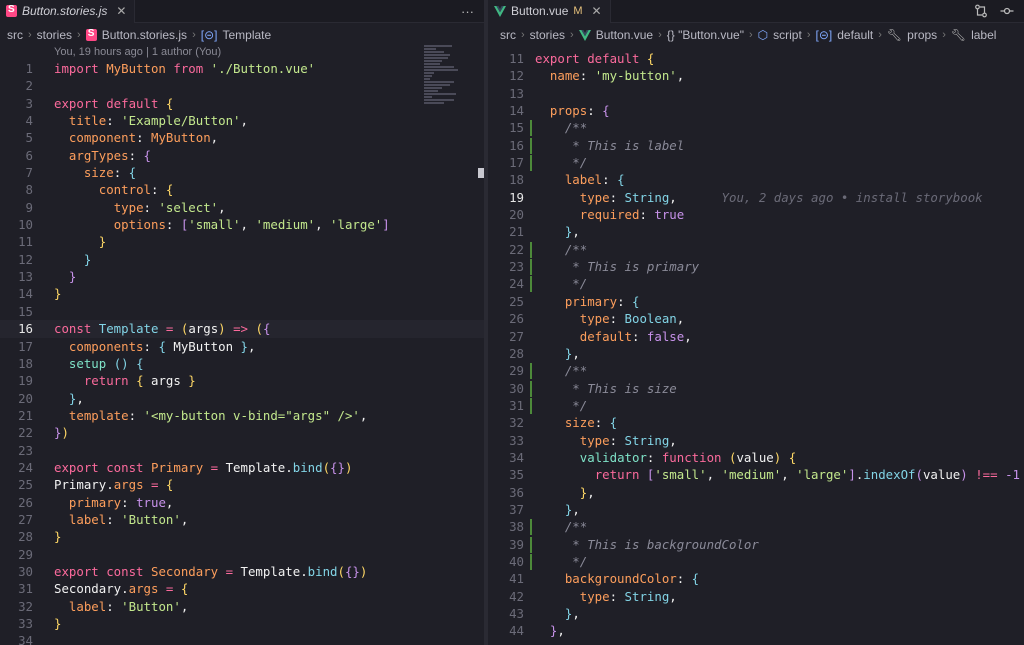 The height and width of the screenshot is (645, 1024). What do you see at coordinates (756, 388) in the screenshot?
I see `code-line: 30 * This is size` at bounding box center [756, 388].